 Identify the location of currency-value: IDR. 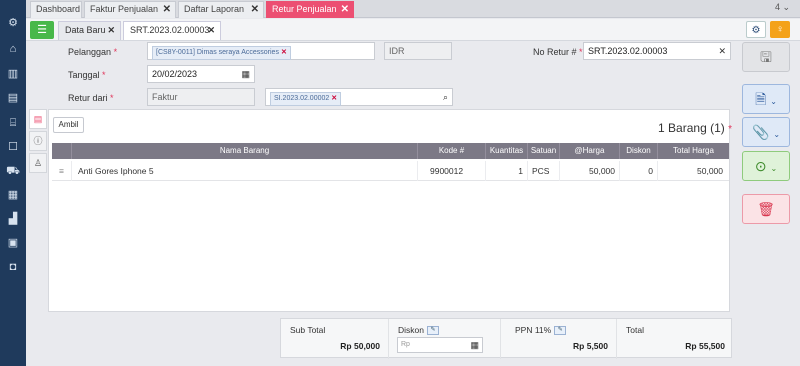
(397, 51).